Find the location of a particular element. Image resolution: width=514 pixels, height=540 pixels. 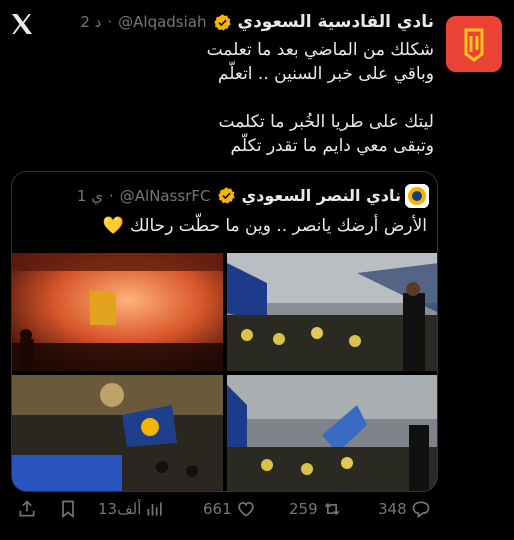

retweet-icon is located at coordinates (331, 509).